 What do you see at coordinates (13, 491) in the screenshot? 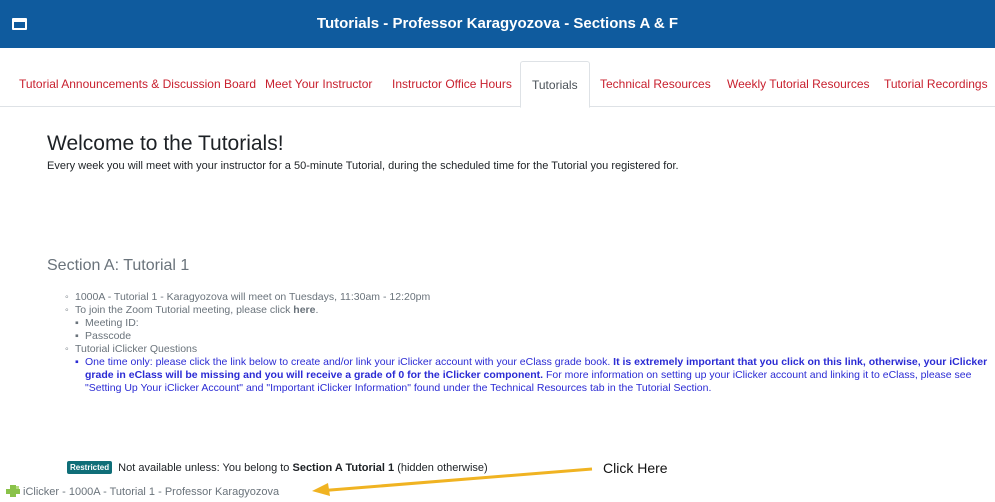
I see `puzzle-icon` at bounding box center [13, 491].